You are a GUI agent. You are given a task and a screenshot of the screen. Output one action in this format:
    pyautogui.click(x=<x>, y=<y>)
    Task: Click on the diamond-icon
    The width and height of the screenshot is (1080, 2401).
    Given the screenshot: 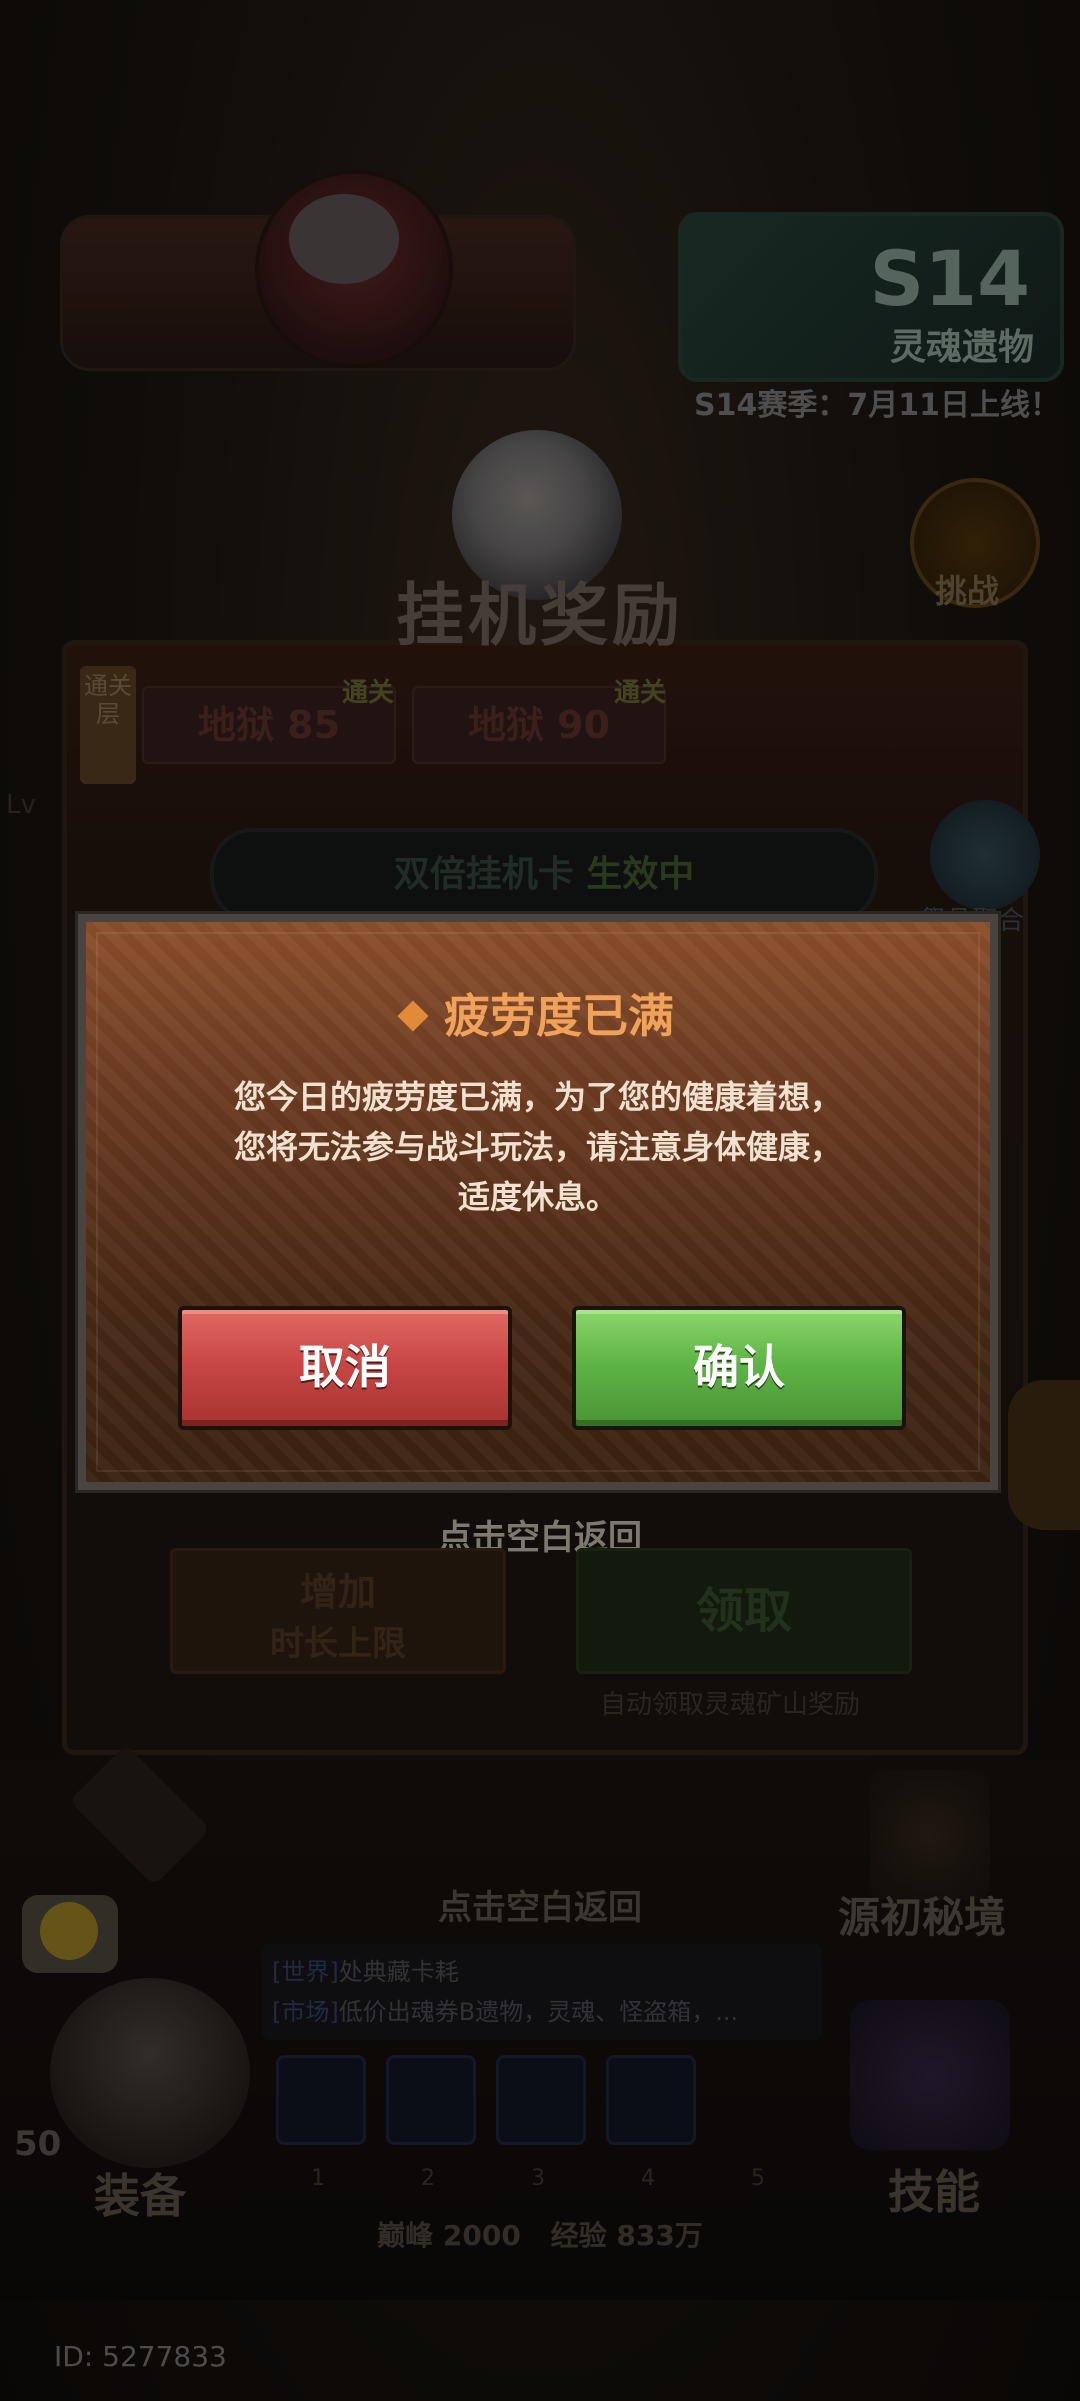 What is the action you would take?
    pyautogui.click(x=413, y=1015)
    